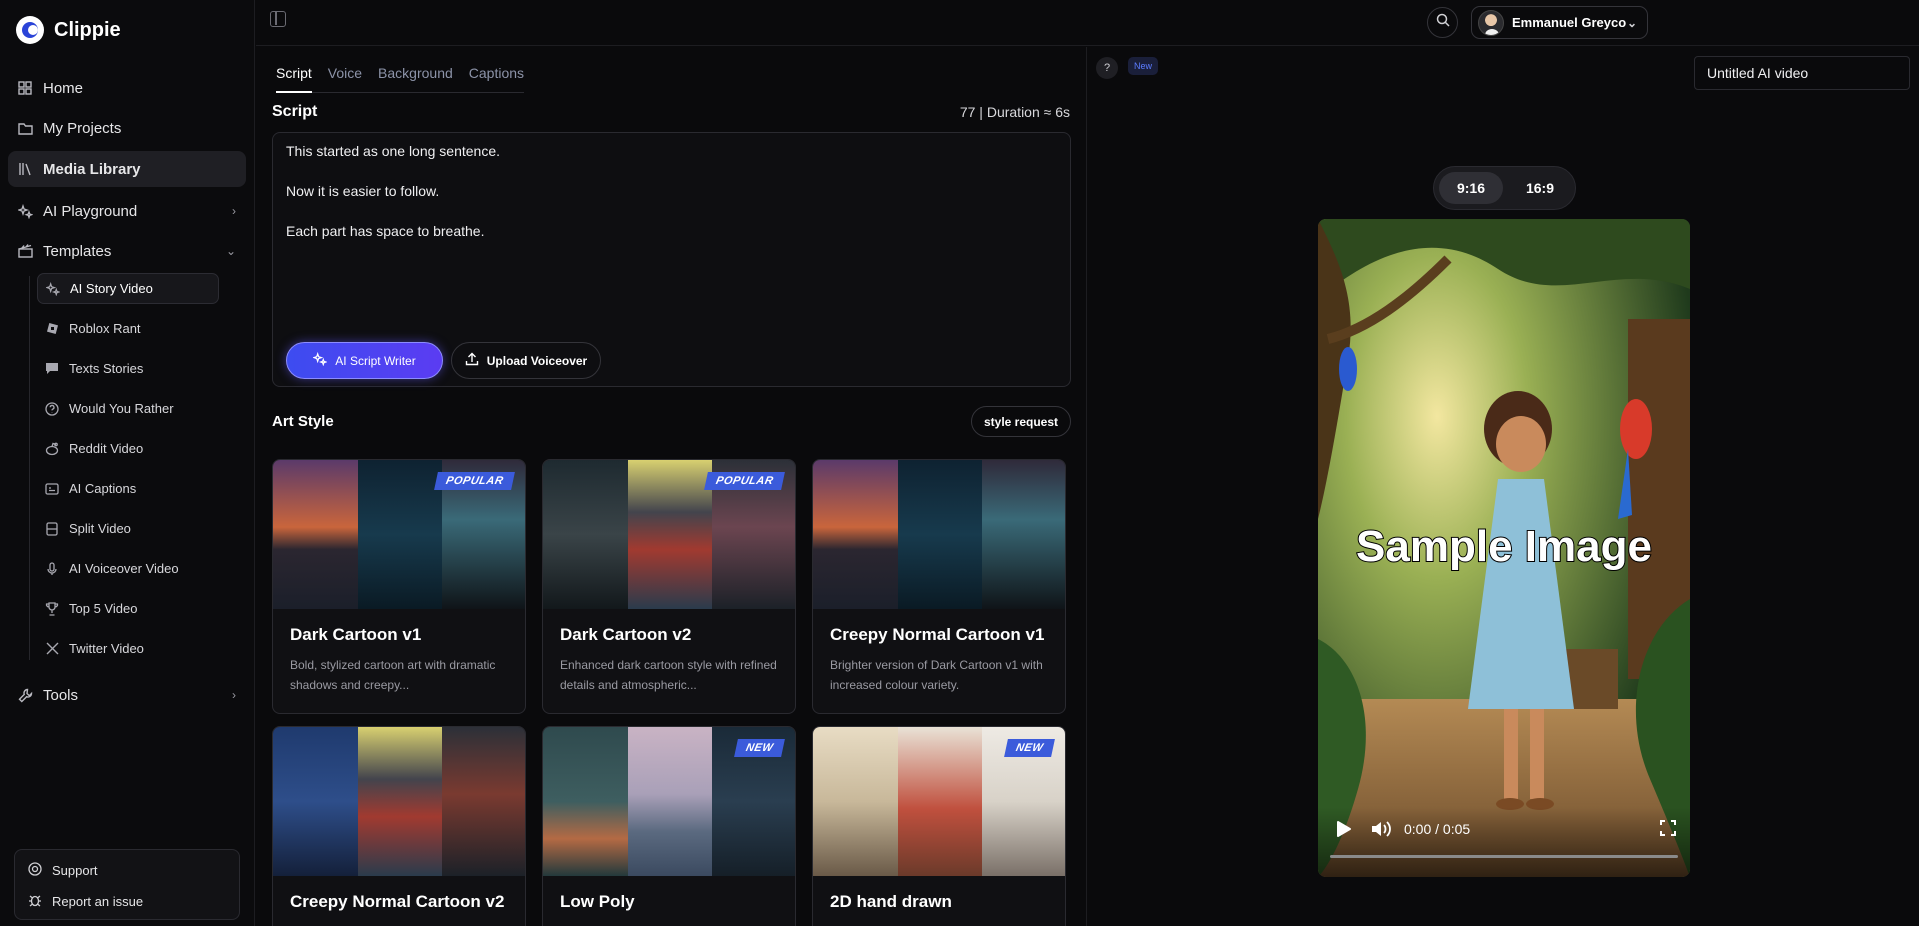 This screenshot has width=1919, height=926. I want to click on user-name: Emmanuel Greyco, so click(1569, 22).